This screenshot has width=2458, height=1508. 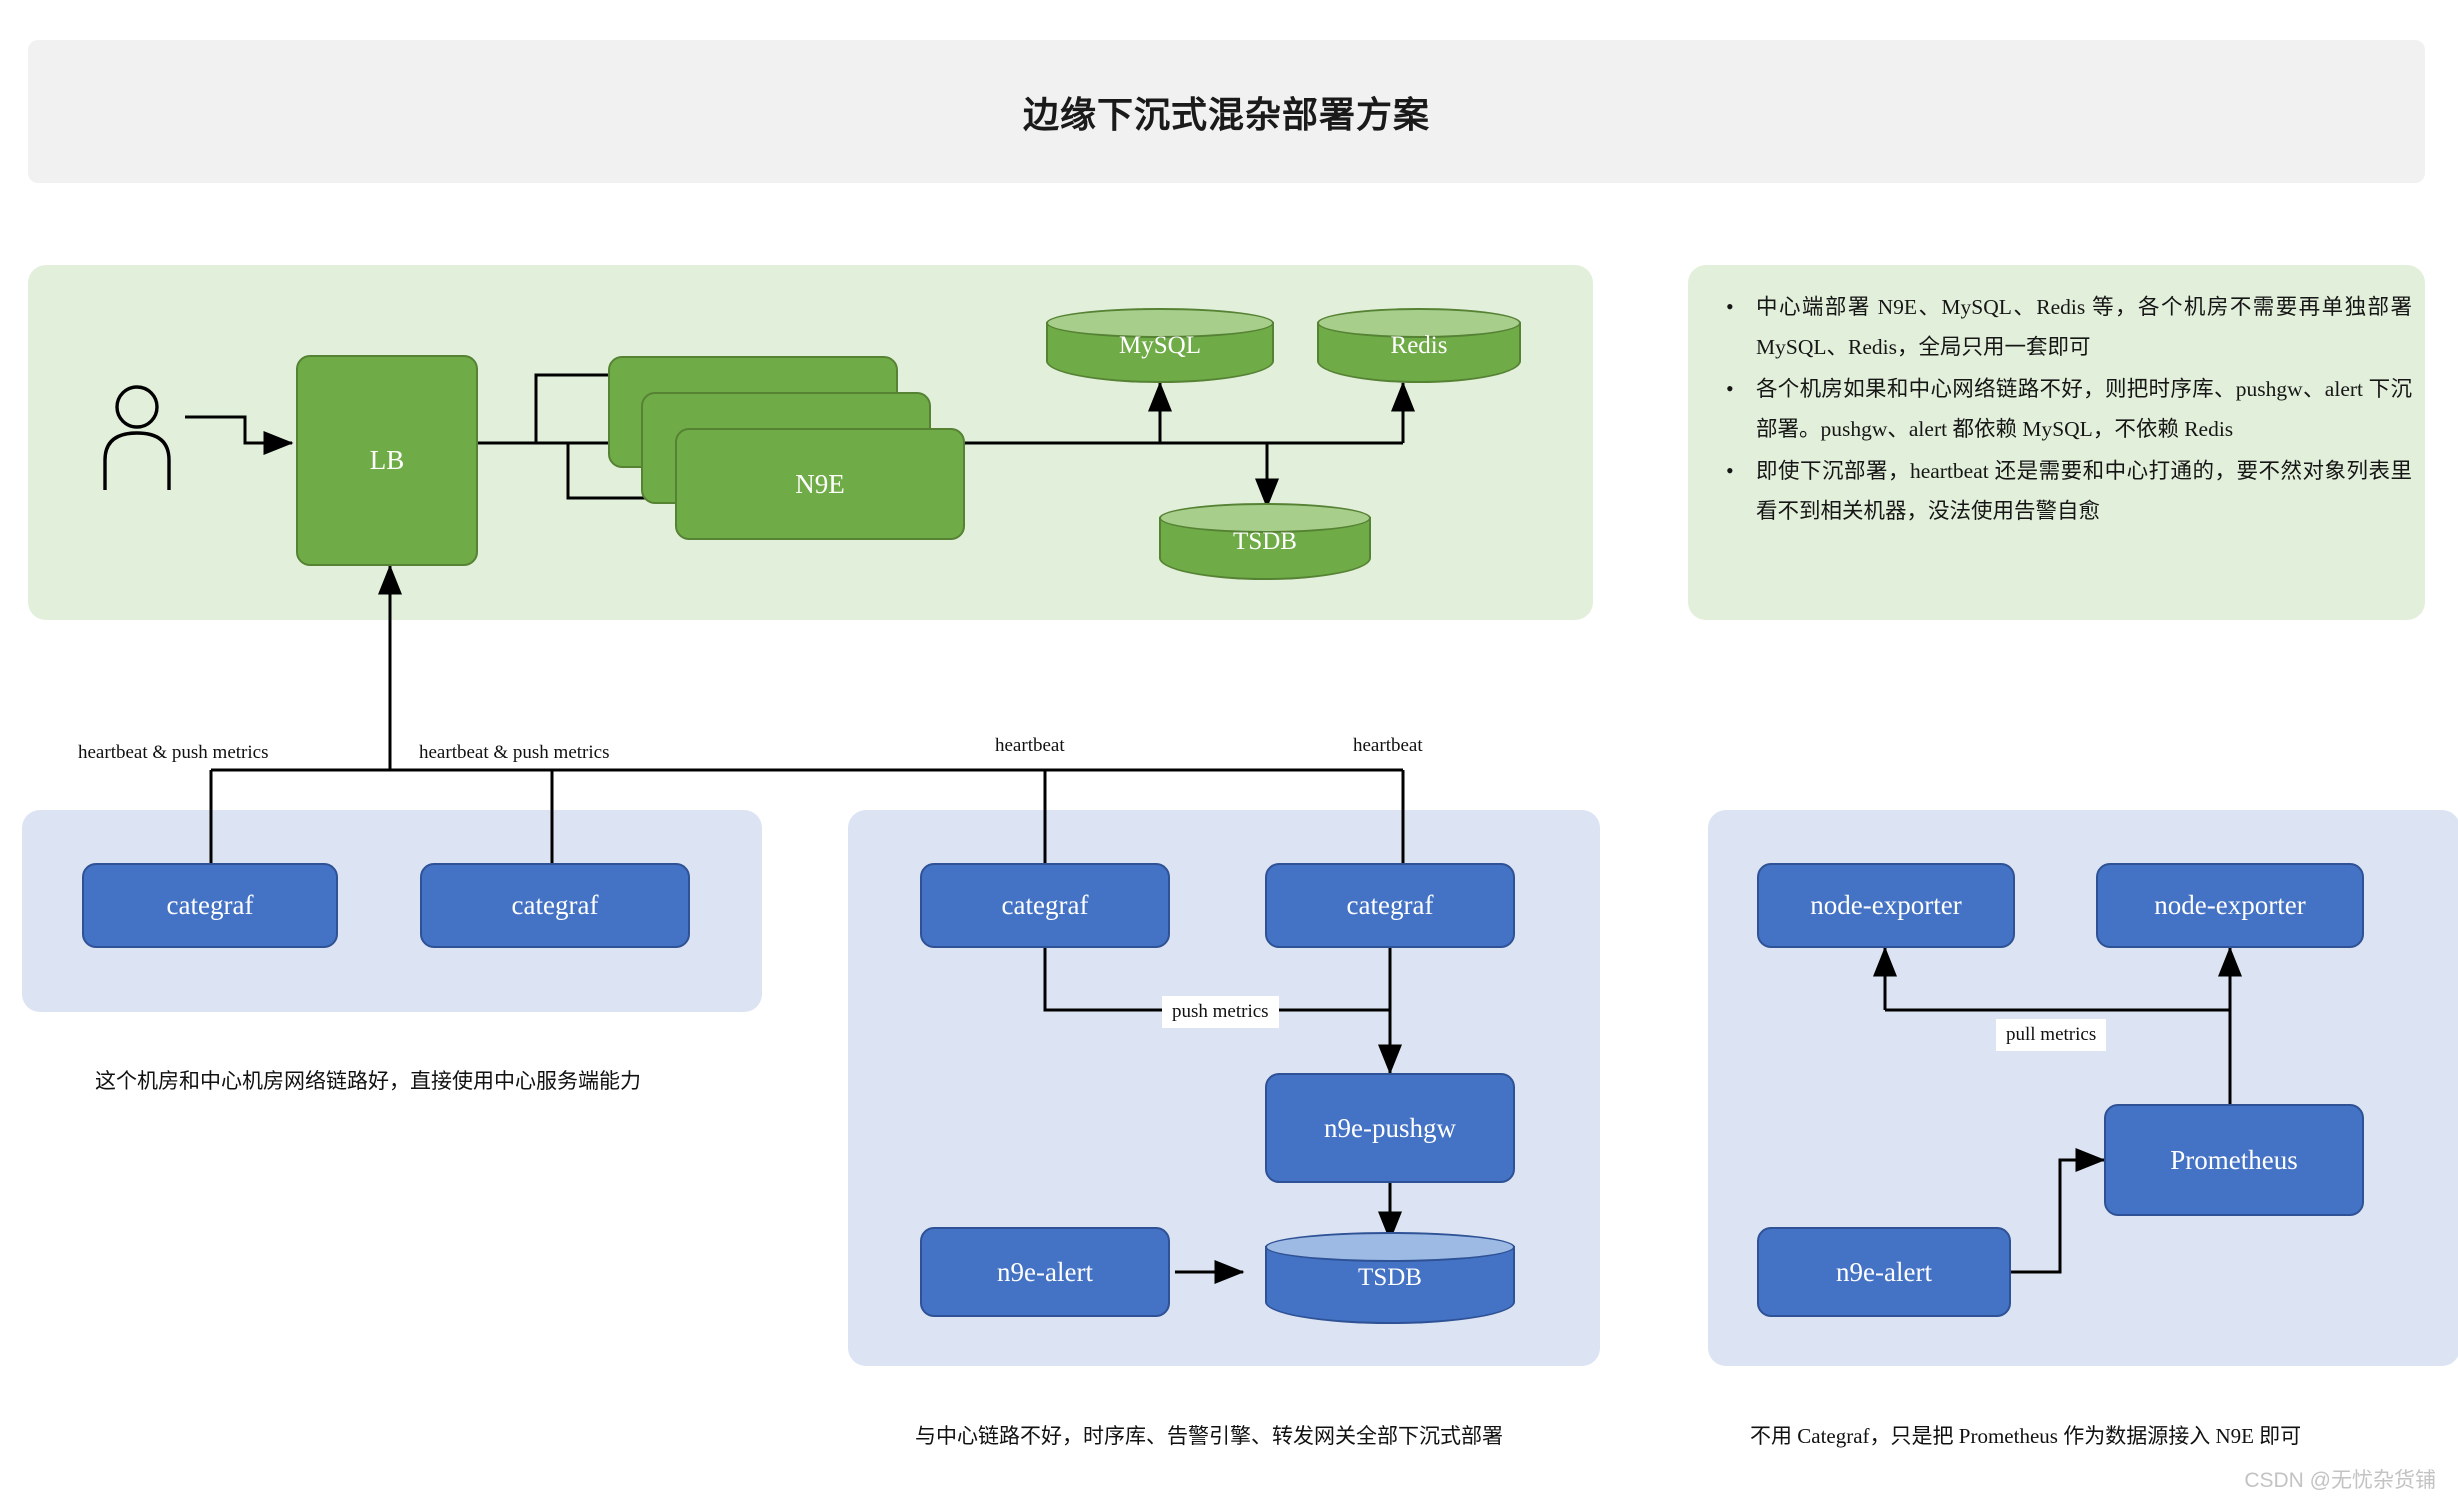 I want to click on dc2-node-categraf-left-label: categraf, so click(x=1045, y=905).